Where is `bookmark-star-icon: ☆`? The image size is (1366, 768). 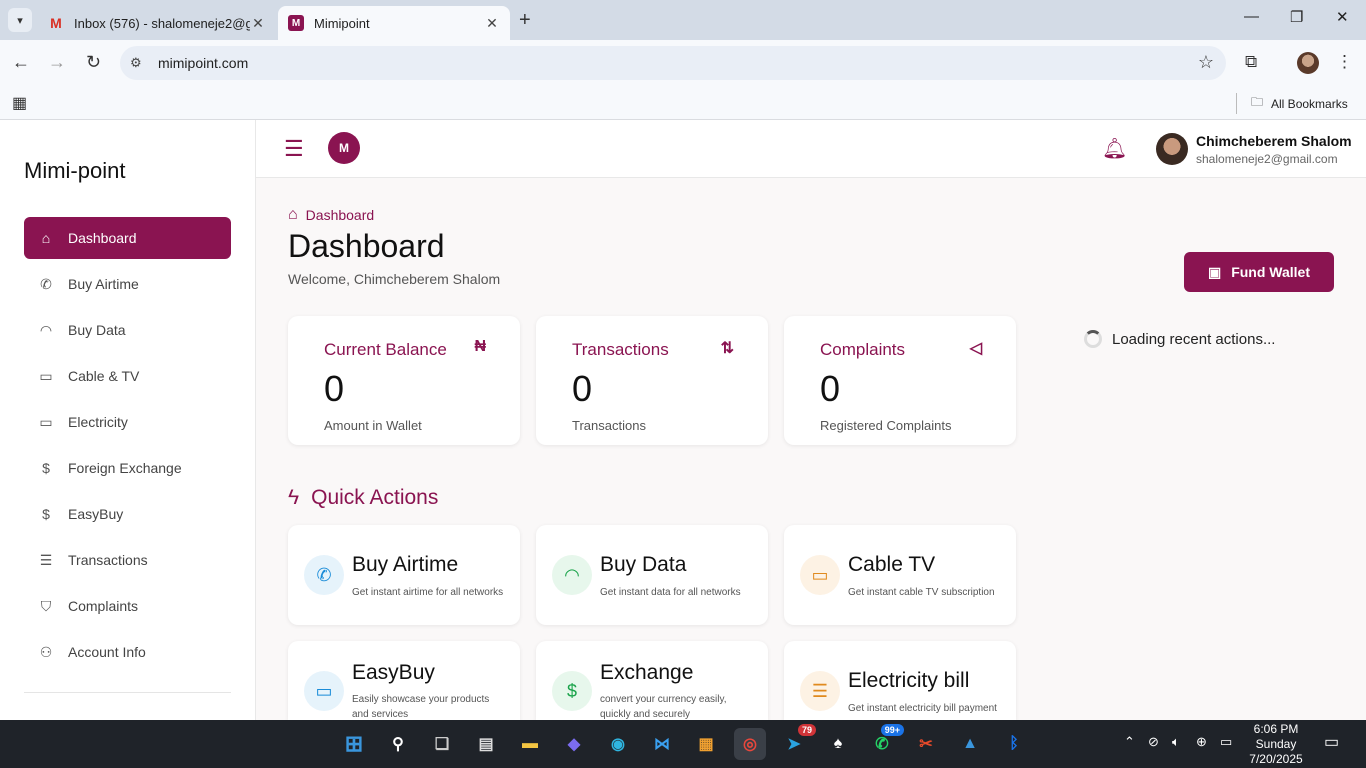 bookmark-star-icon: ☆ is located at coordinates (1206, 62).